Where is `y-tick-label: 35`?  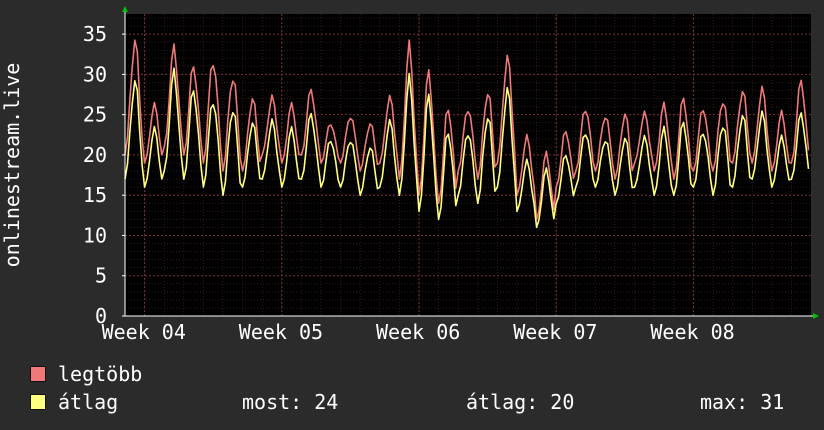
y-tick-label: 35 is located at coordinates (95, 34).